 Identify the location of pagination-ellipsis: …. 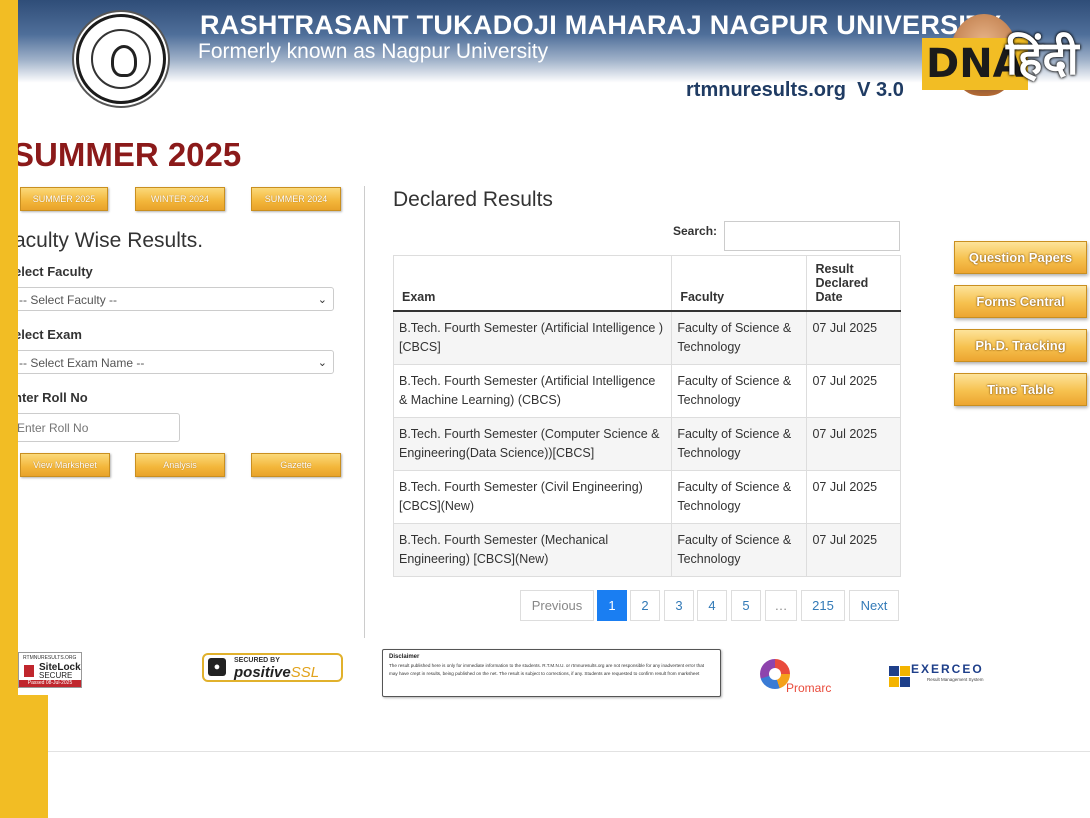
(781, 605).